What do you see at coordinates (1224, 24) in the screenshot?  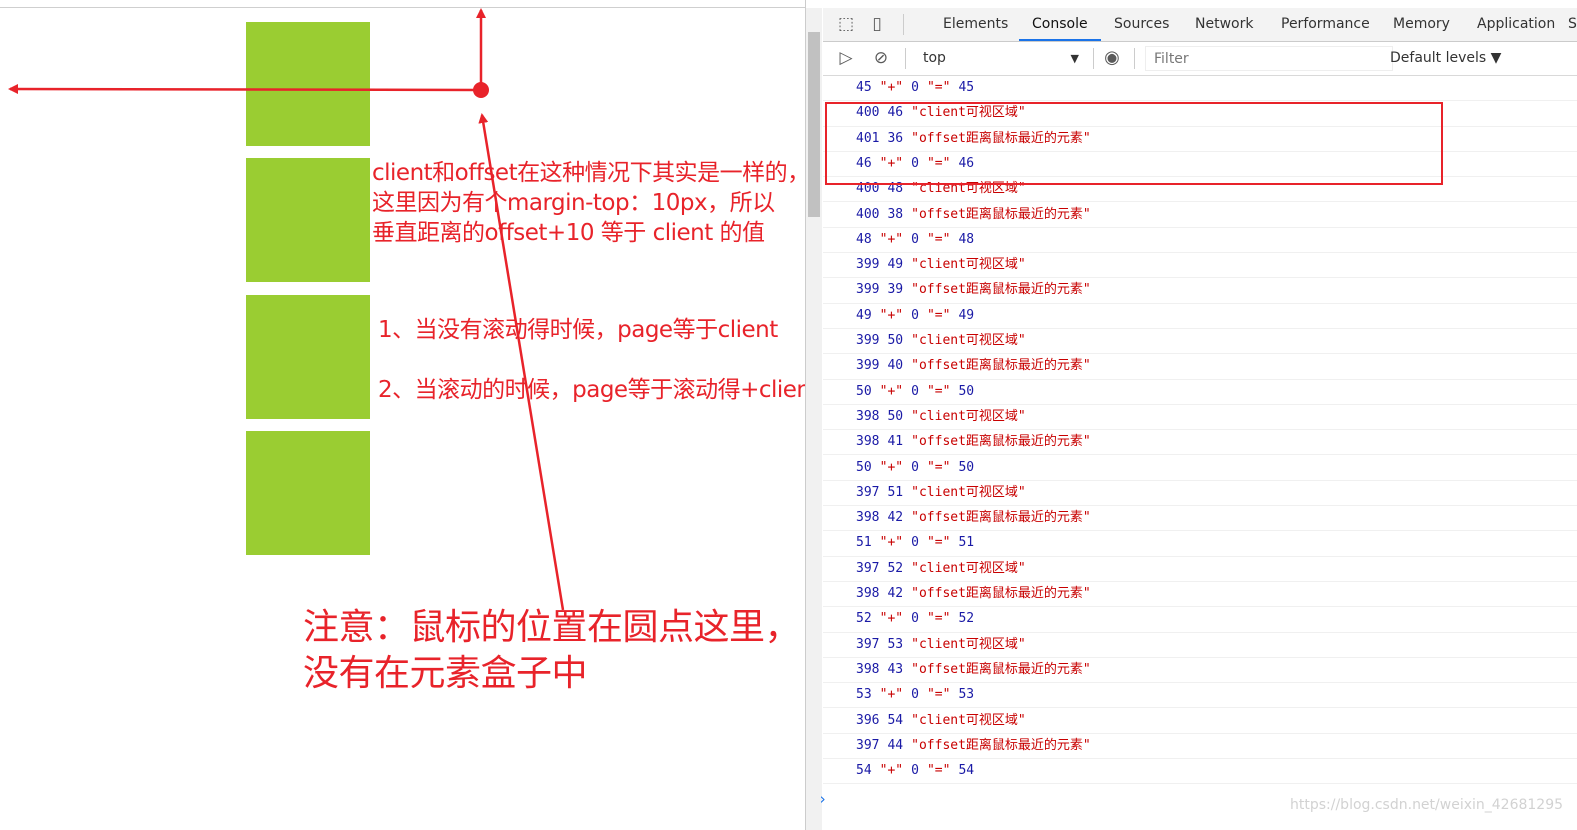 I see `tab-network: Network` at bounding box center [1224, 24].